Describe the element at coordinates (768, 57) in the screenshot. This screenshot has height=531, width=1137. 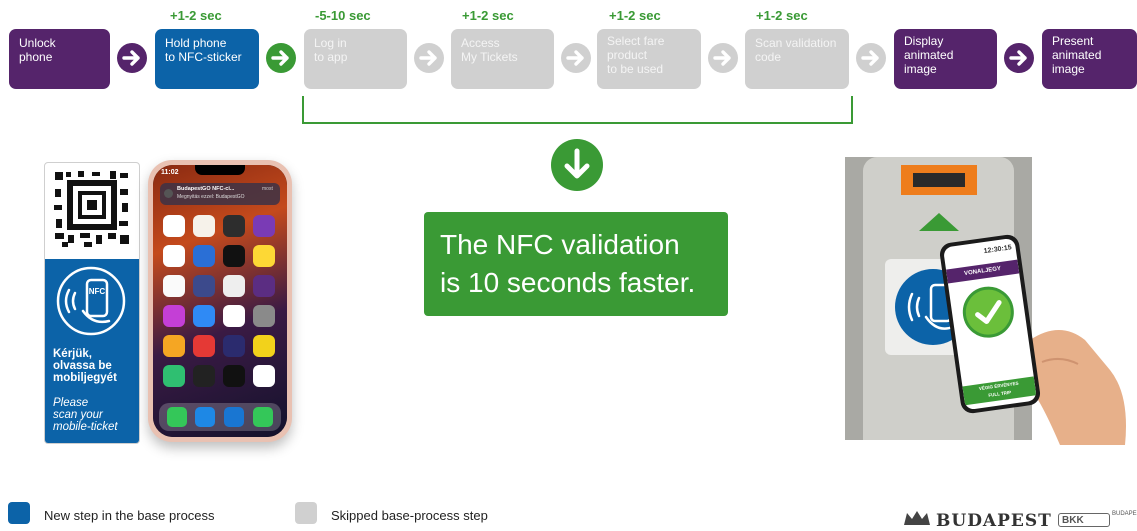
I see `step-line: code` at that location.